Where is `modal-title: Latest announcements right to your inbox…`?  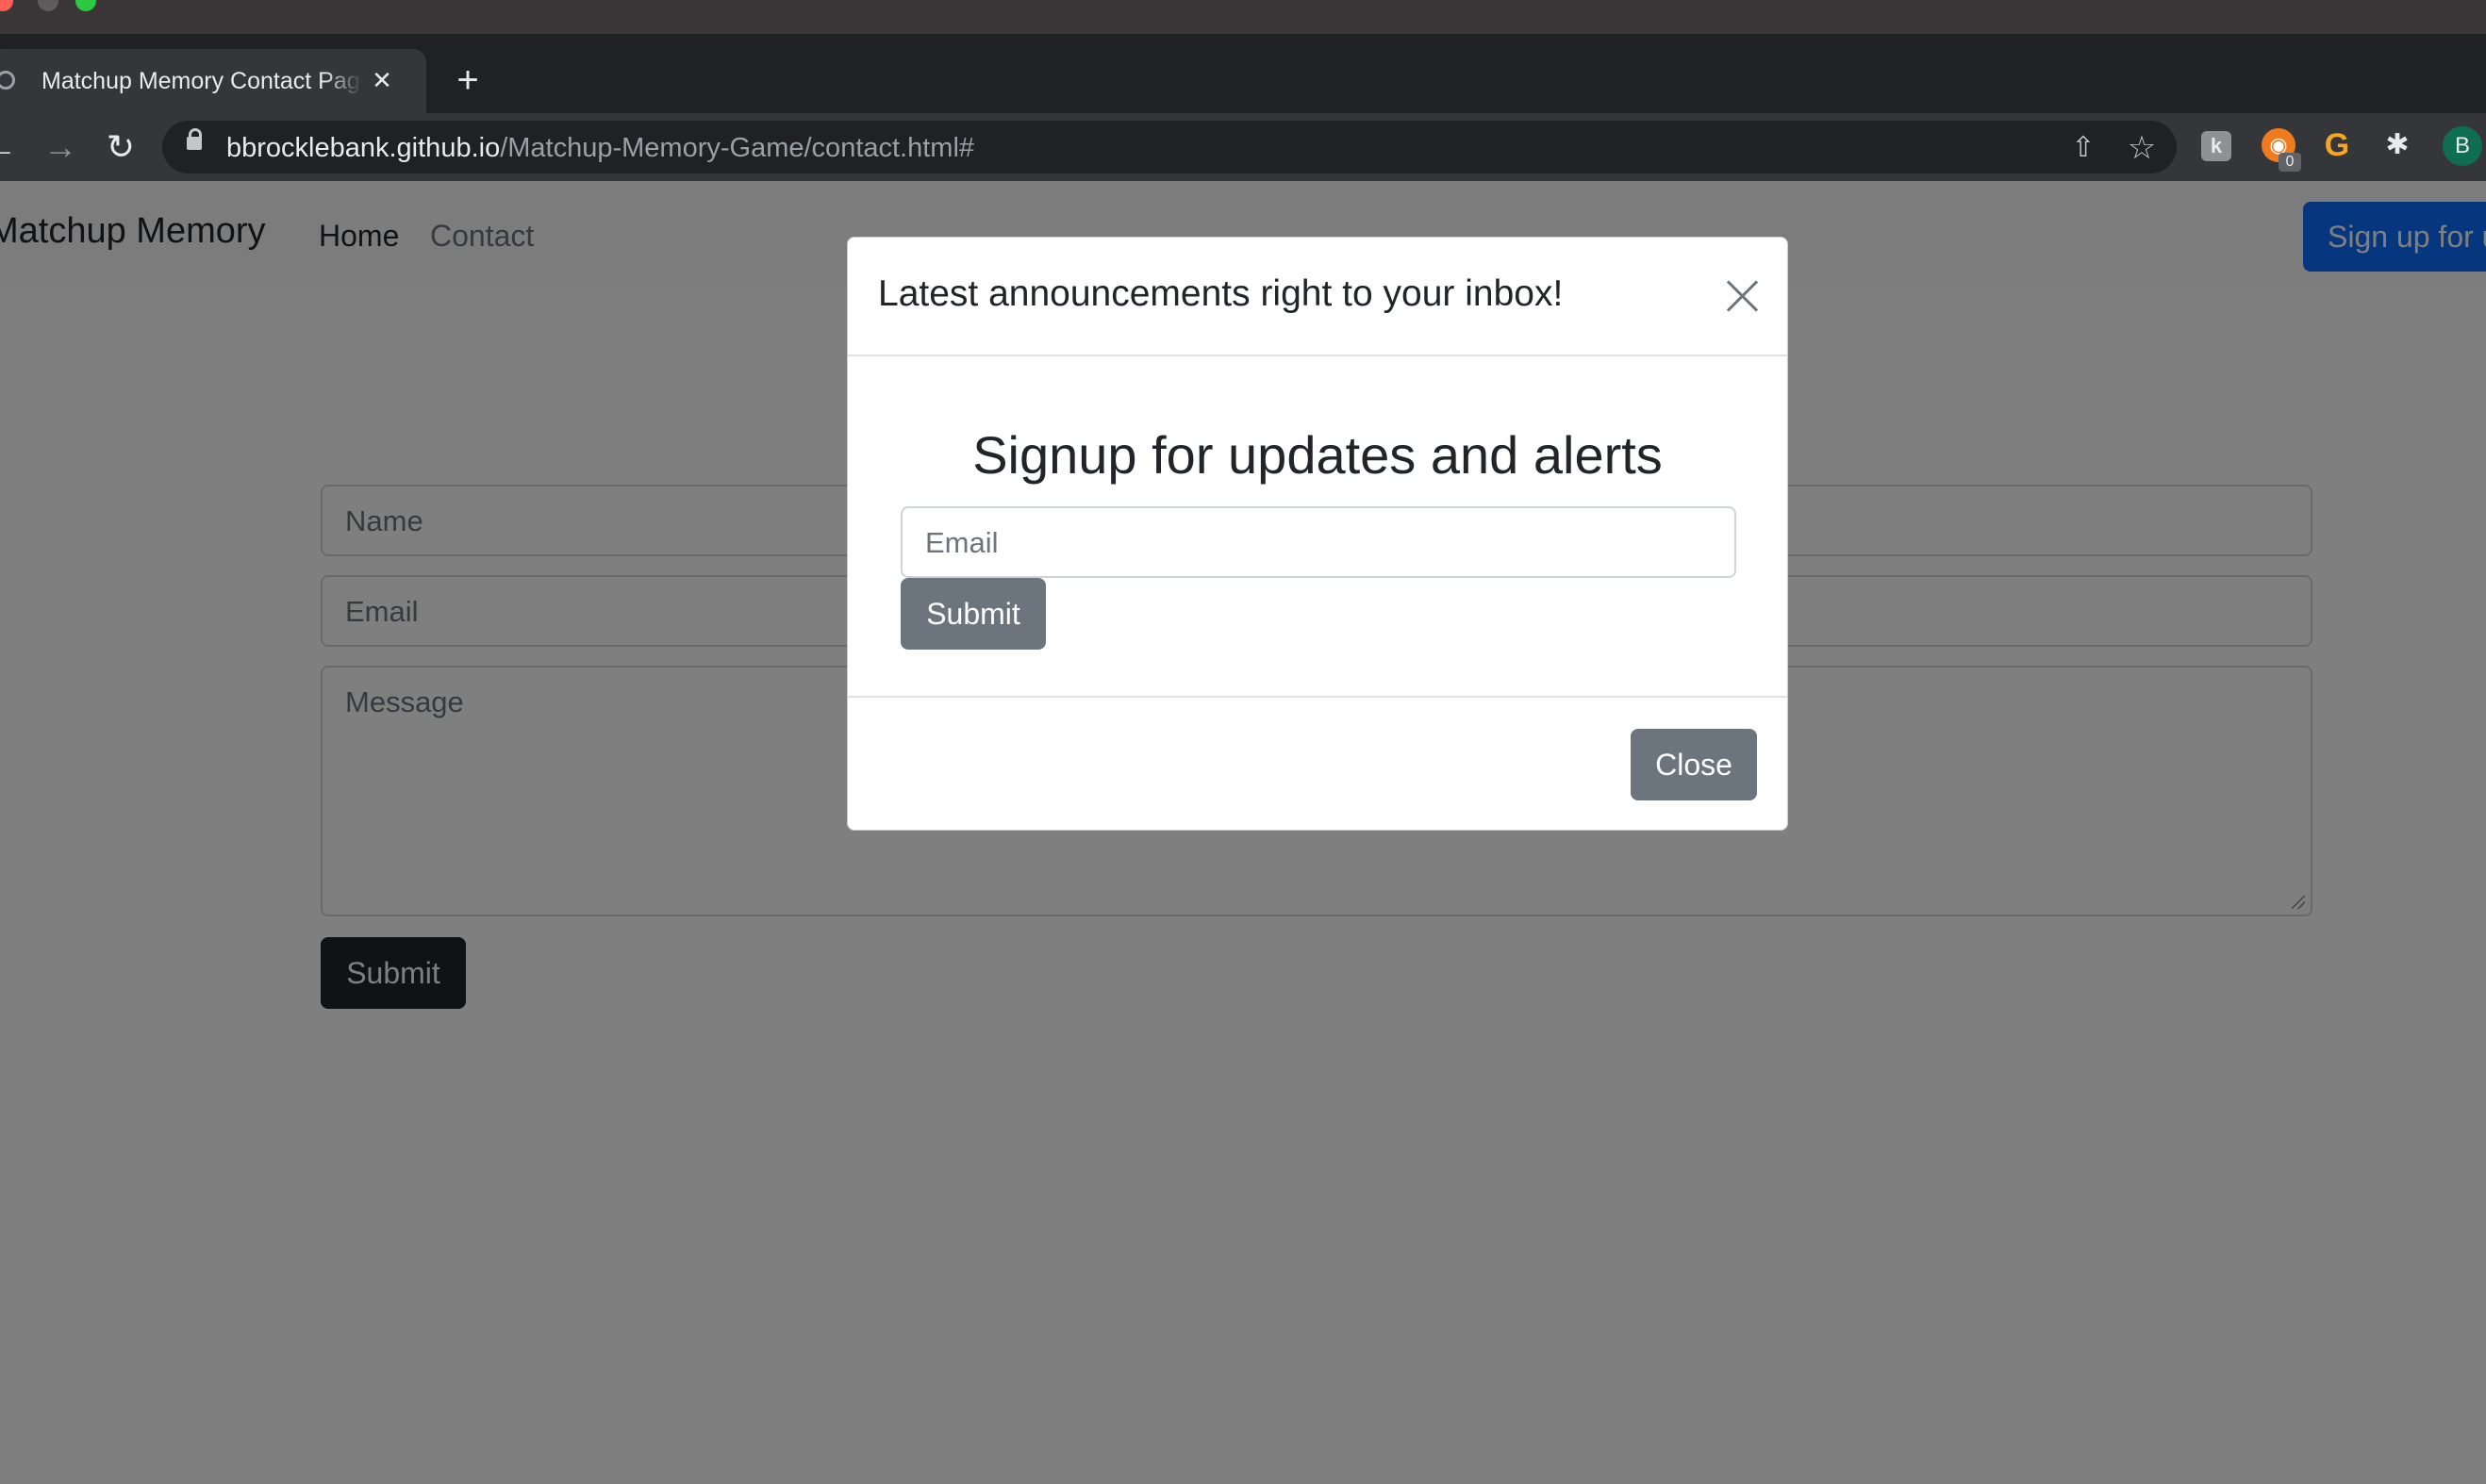
modal-title: Latest announcements right to your inbox… is located at coordinates (1221, 294).